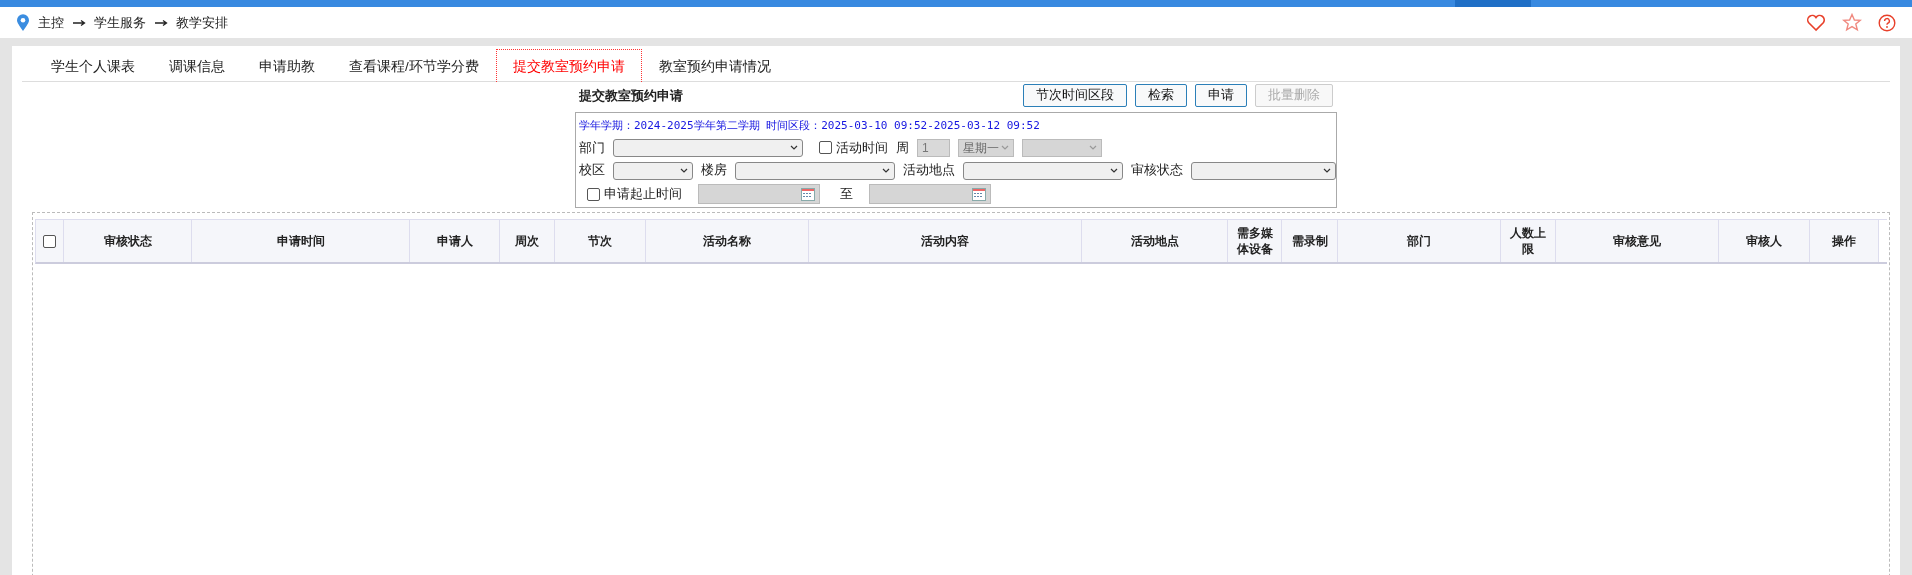 The width and height of the screenshot is (1912, 575). What do you see at coordinates (592, 171) in the screenshot?
I see `field-label: 校区` at bounding box center [592, 171].